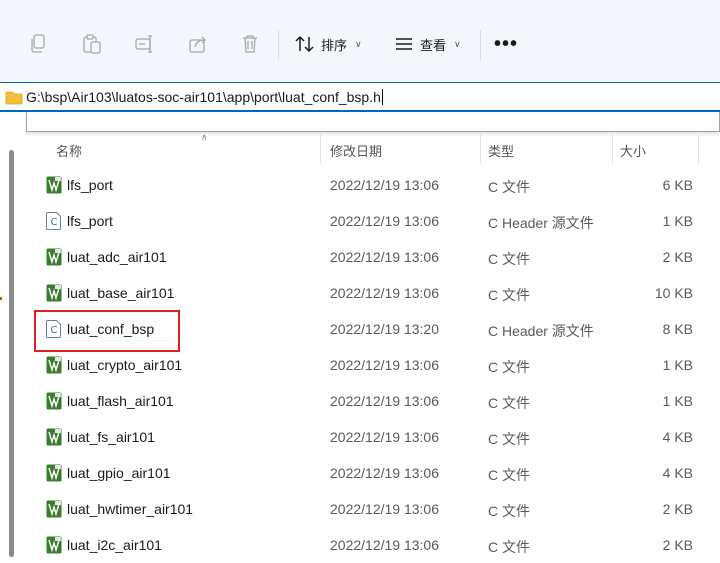 The width and height of the screenshot is (720, 563). Describe the element at coordinates (433, 45) in the screenshot. I see `view-label: 查看` at that location.